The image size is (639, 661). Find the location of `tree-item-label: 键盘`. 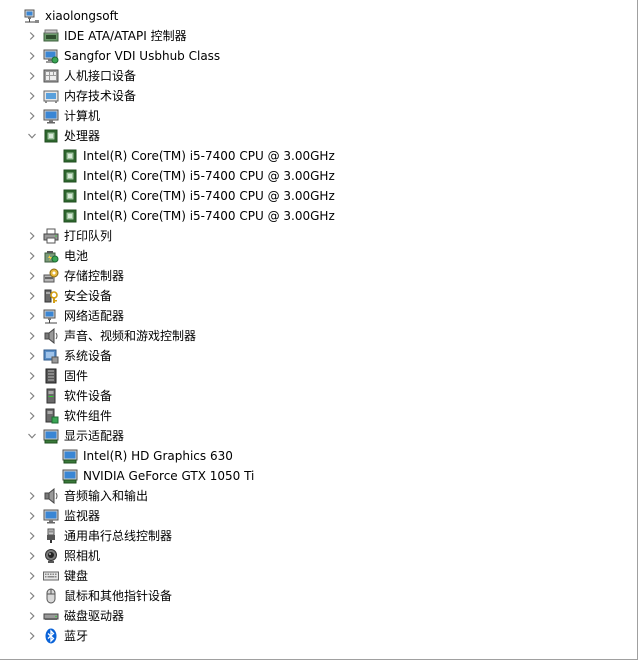

tree-item-label: 键盘 is located at coordinates (76, 576).